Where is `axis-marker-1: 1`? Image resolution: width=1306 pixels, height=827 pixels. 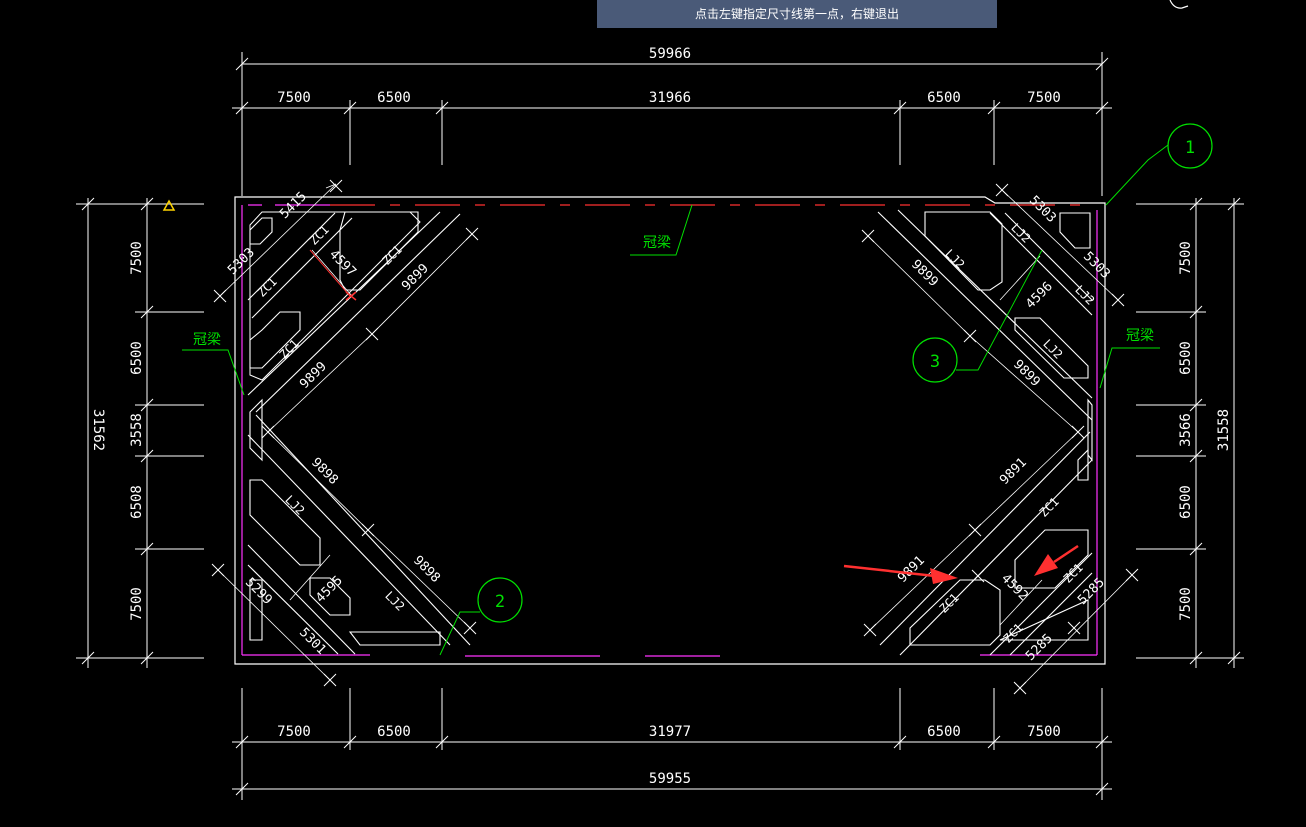 axis-marker-1: 1 is located at coordinates (1190, 146).